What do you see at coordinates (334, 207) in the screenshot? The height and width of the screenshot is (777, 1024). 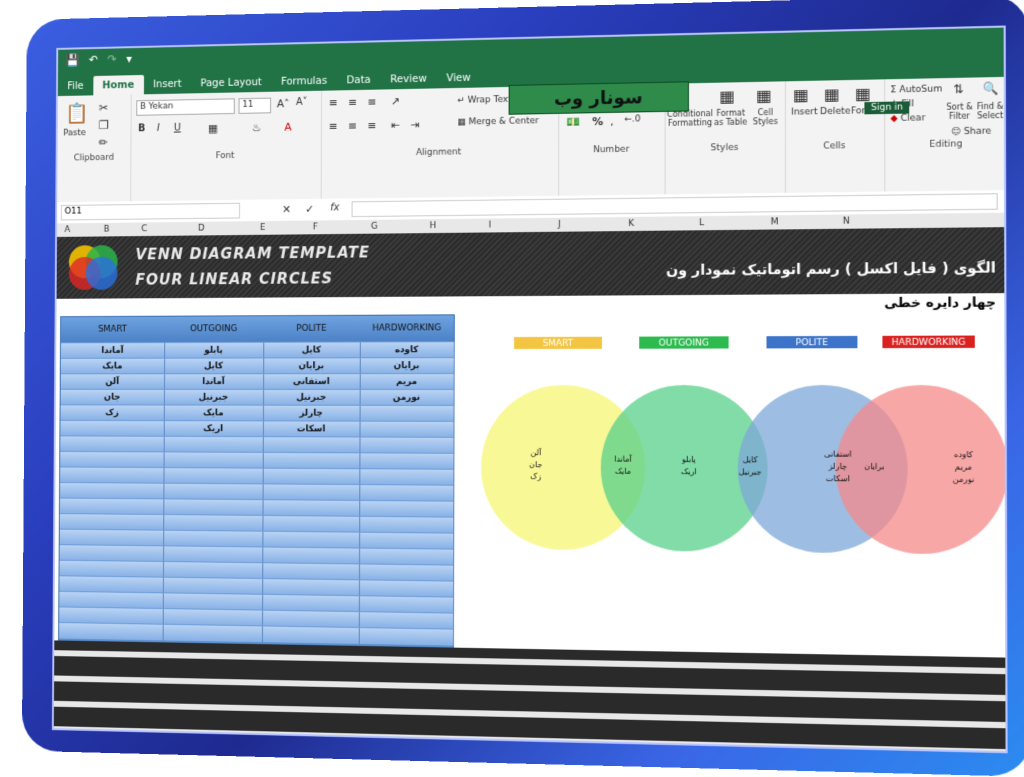 I see `insert-function-button: fx` at bounding box center [334, 207].